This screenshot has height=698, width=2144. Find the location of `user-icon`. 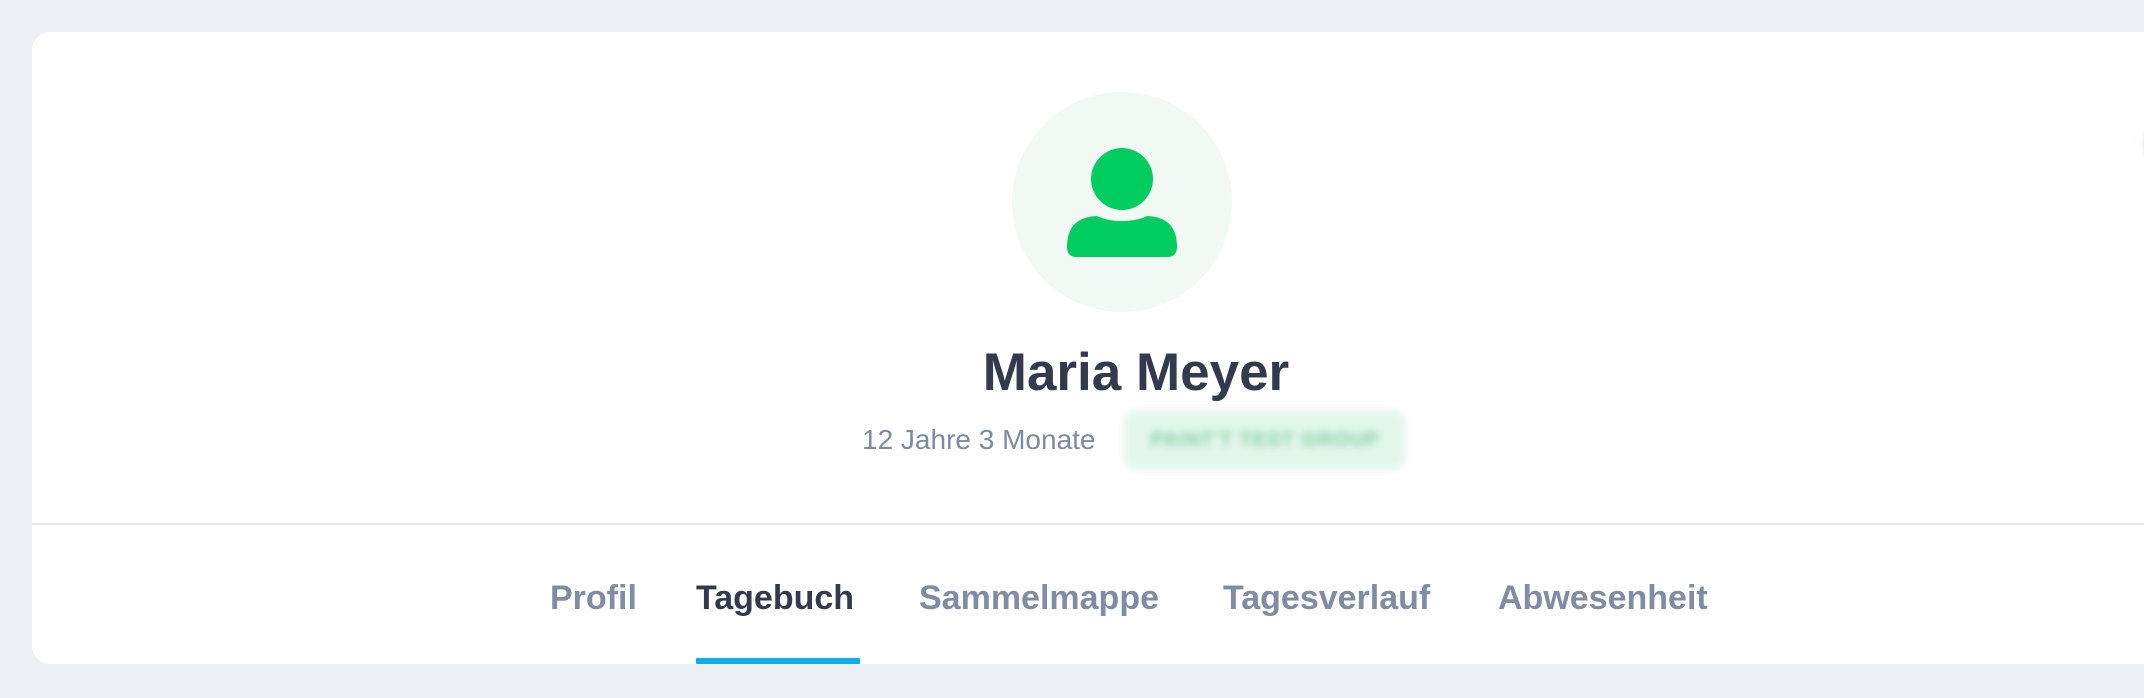

user-icon is located at coordinates (1122, 202).